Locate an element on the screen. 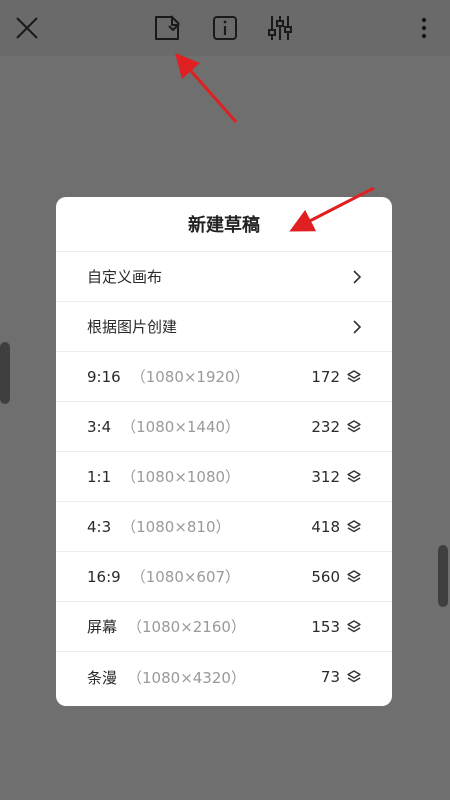  annotation-arrows is located at coordinates (275, 142).